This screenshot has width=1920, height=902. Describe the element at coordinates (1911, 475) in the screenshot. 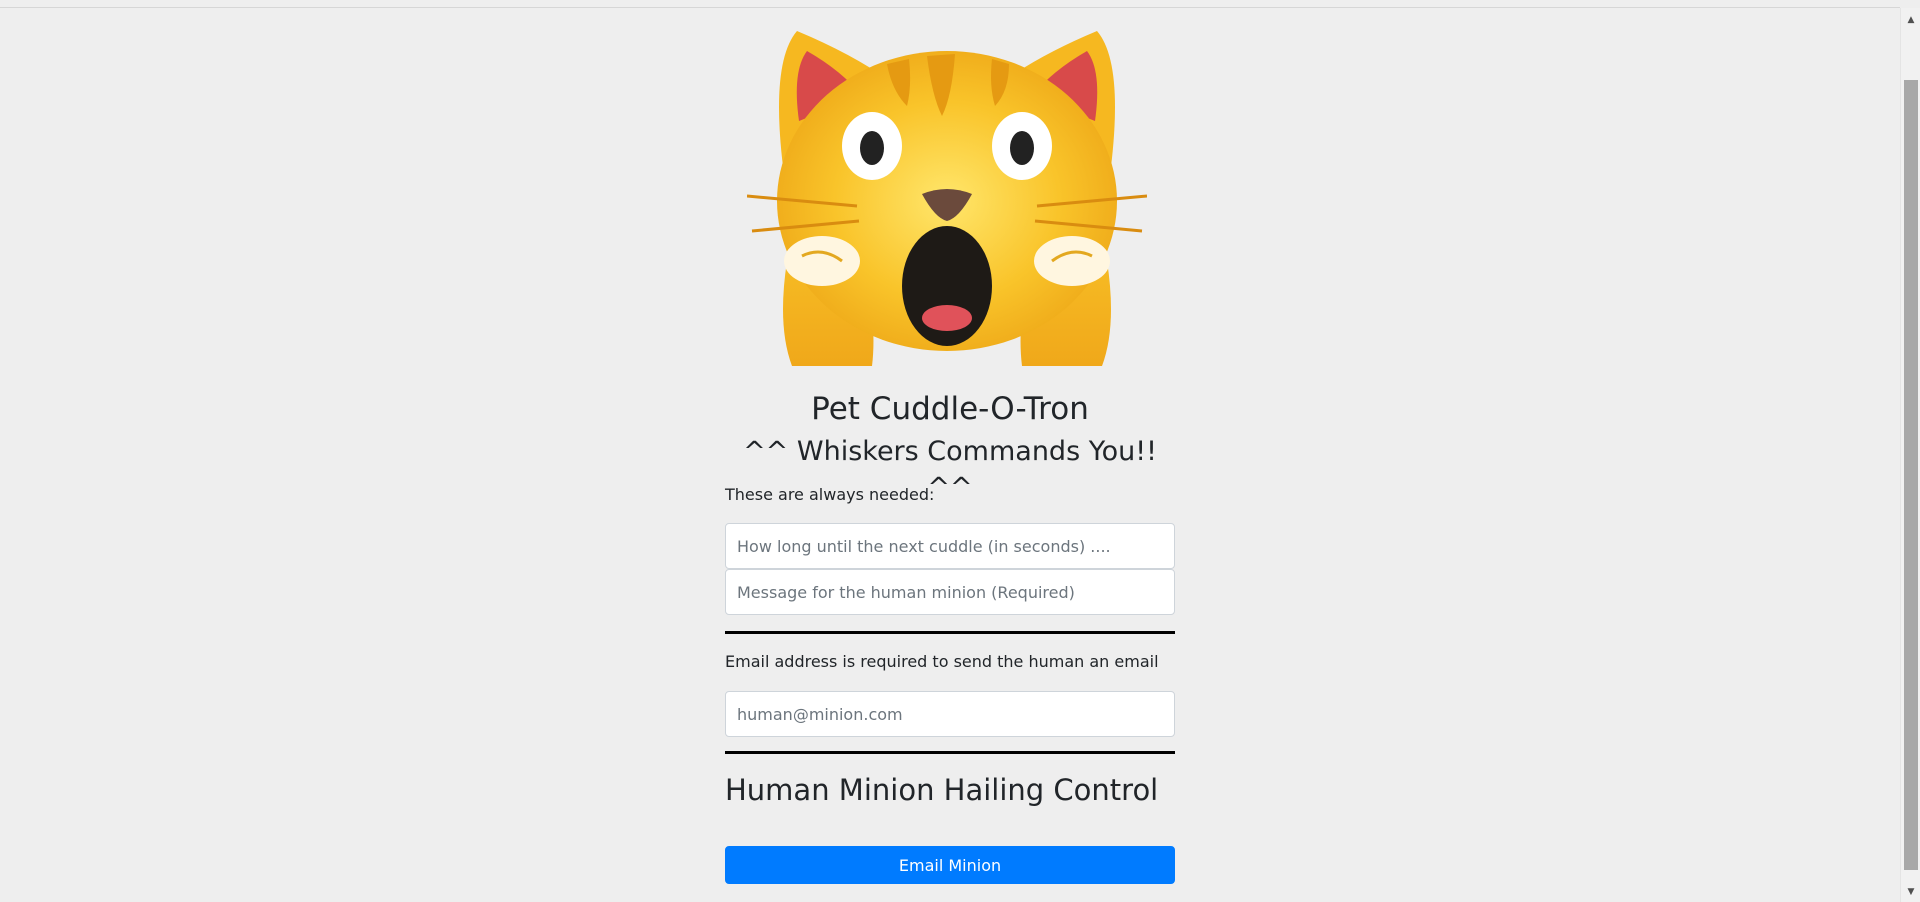

I see `scrollbar-thumb` at that location.